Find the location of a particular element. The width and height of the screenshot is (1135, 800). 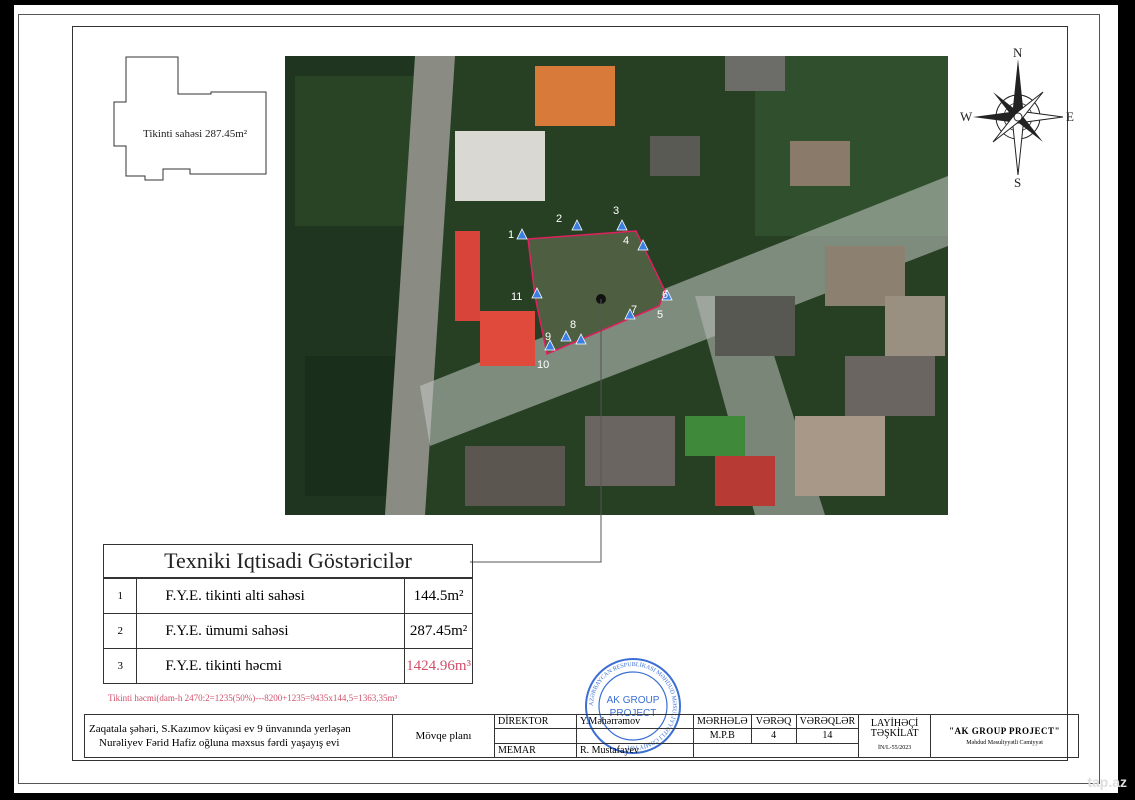

org-header-2: TƏŞKİLAT is located at coordinates (894, 733).